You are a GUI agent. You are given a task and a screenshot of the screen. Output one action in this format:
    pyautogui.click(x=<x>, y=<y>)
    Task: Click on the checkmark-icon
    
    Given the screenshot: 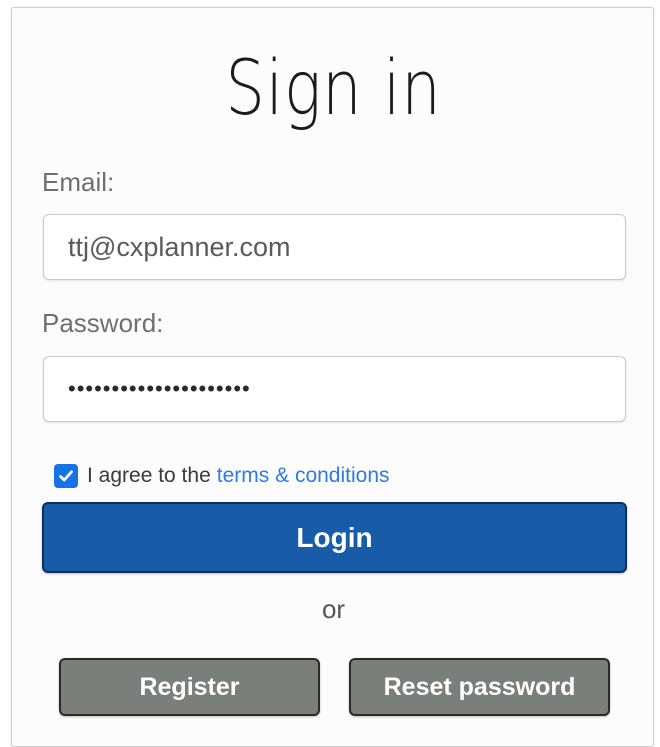 What is the action you would take?
    pyautogui.click(x=66, y=476)
    